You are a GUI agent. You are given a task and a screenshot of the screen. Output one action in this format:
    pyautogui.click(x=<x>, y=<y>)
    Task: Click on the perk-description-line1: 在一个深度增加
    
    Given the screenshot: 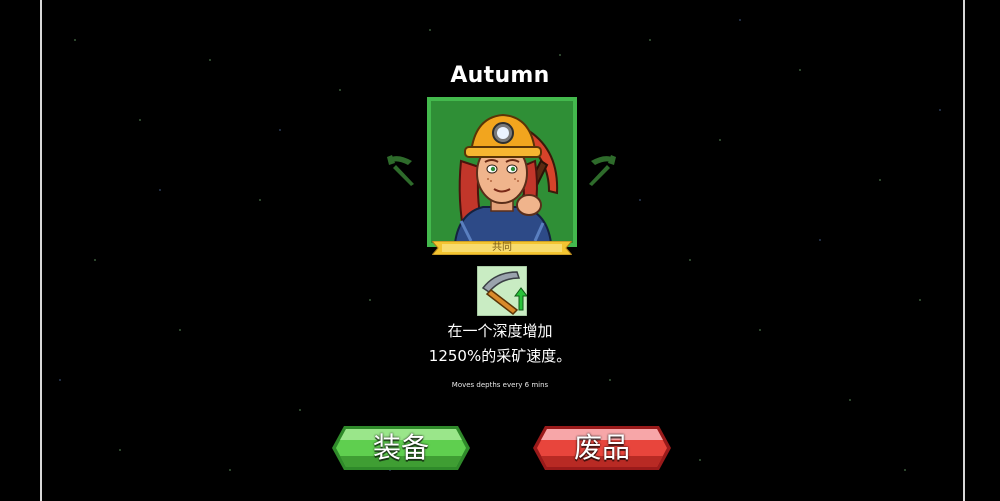 What is the action you would take?
    pyautogui.click(x=500, y=331)
    